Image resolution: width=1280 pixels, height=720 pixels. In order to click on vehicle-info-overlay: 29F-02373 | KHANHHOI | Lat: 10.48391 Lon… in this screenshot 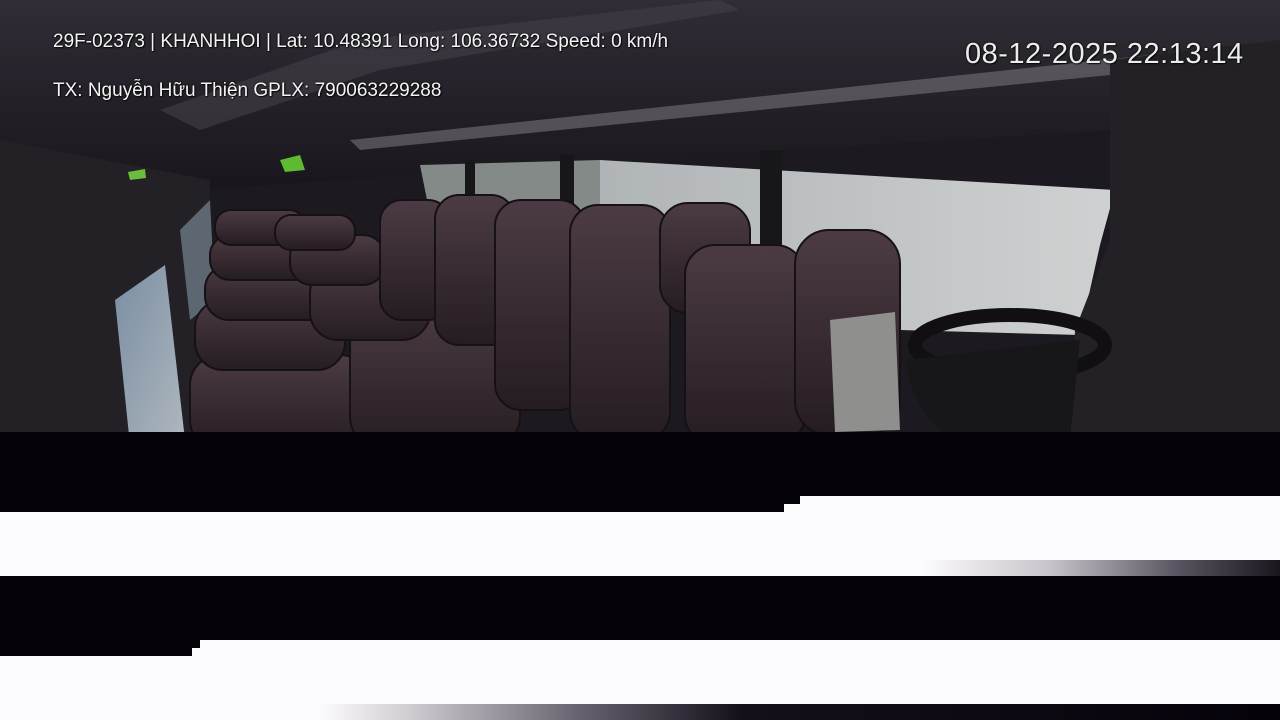, I will do `click(361, 41)`.